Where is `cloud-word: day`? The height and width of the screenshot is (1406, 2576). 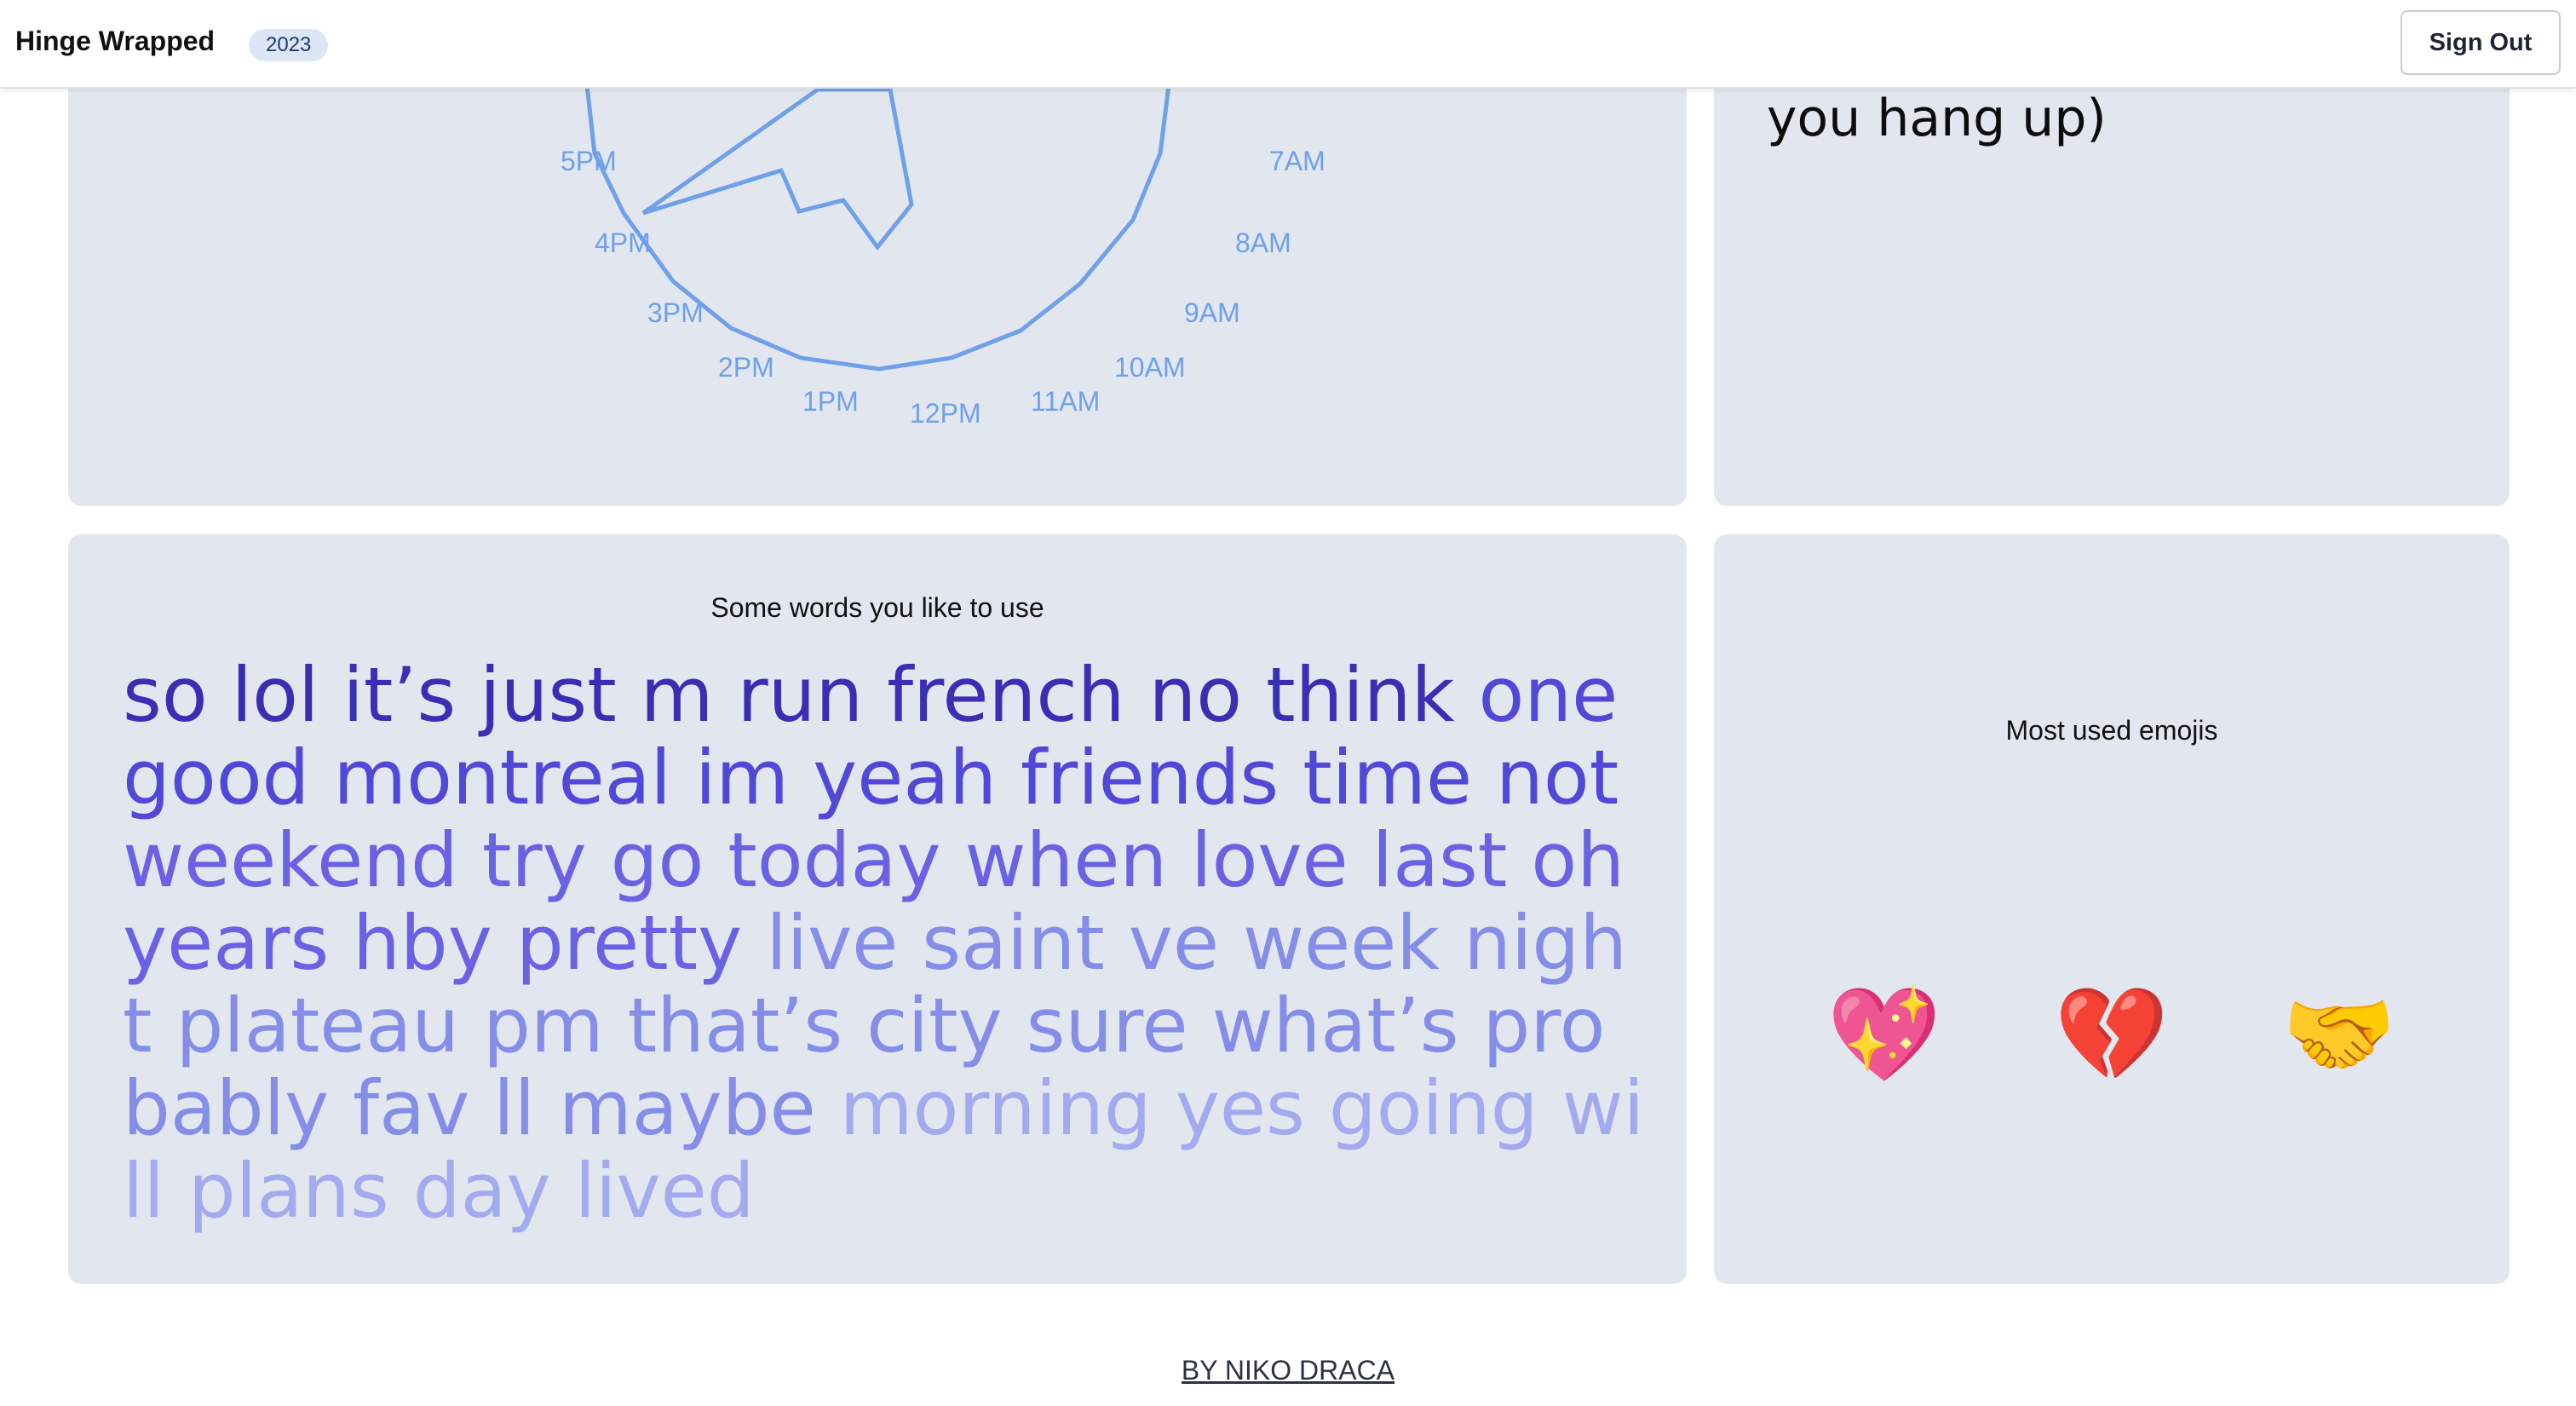 cloud-word: day is located at coordinates (481, 1191).